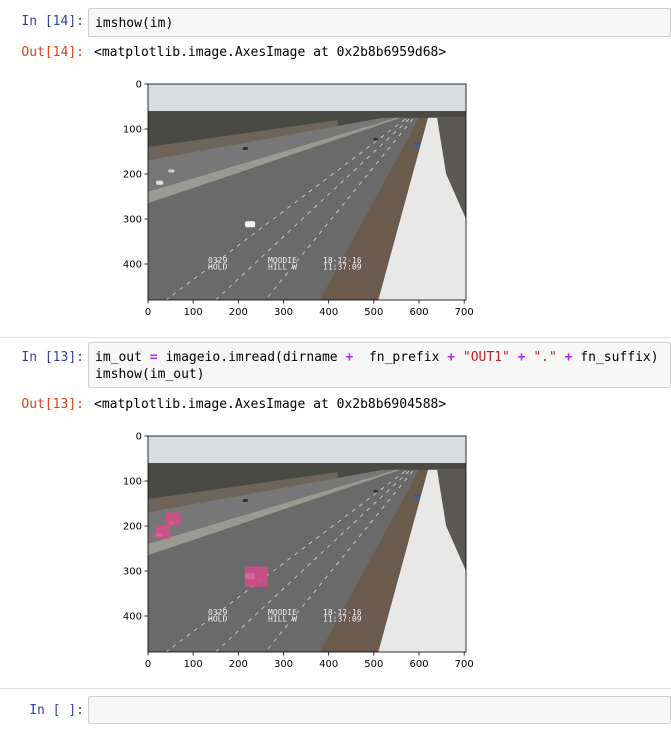 The width and height of the screenshot is (671, 732). Describe the element at coordinates (615, 357) in the screenshot. I see `code-token: fn_suffix)` at that location.